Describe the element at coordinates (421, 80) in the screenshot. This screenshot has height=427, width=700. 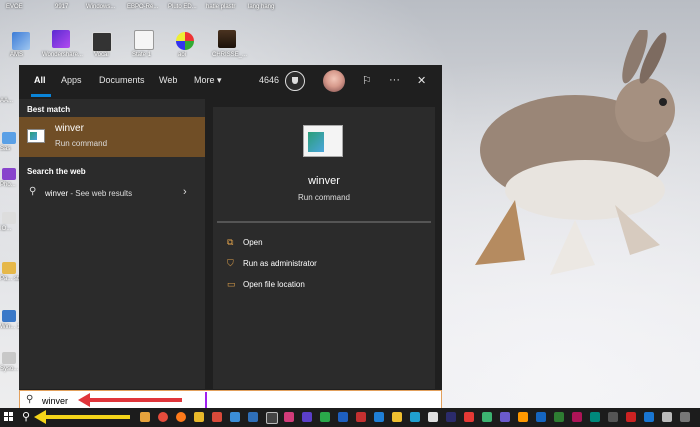
I see `close-icon: ✕` at that location.